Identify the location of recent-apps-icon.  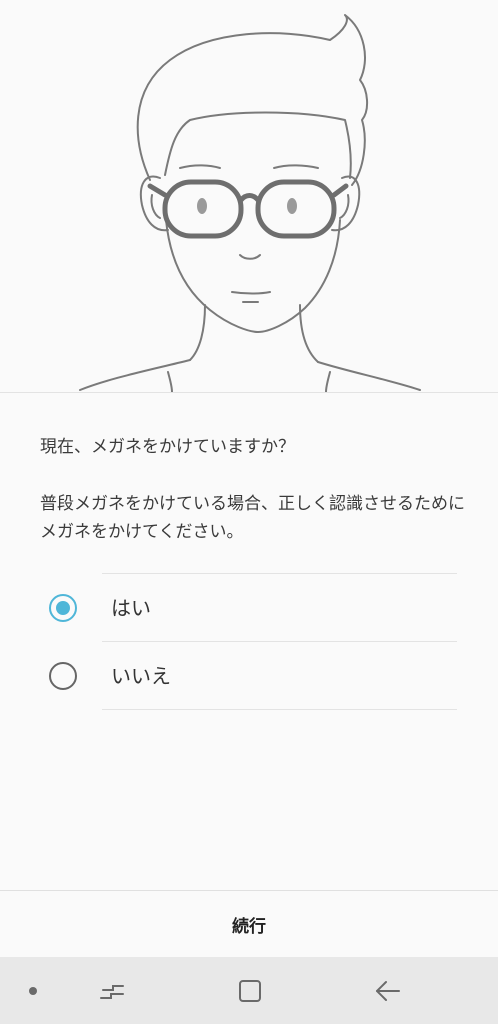
(112, 990).